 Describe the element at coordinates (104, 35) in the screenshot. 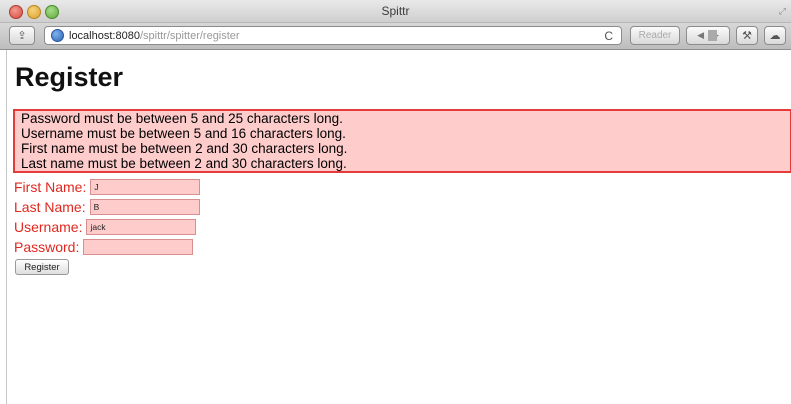

I see `url-host: localhost:8080` at that location.